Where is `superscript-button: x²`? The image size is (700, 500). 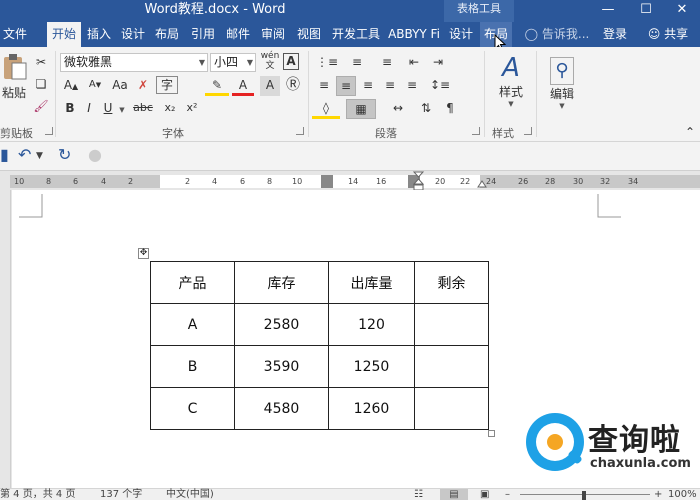
superscript-button: x² is located at coordinates (192, 109).